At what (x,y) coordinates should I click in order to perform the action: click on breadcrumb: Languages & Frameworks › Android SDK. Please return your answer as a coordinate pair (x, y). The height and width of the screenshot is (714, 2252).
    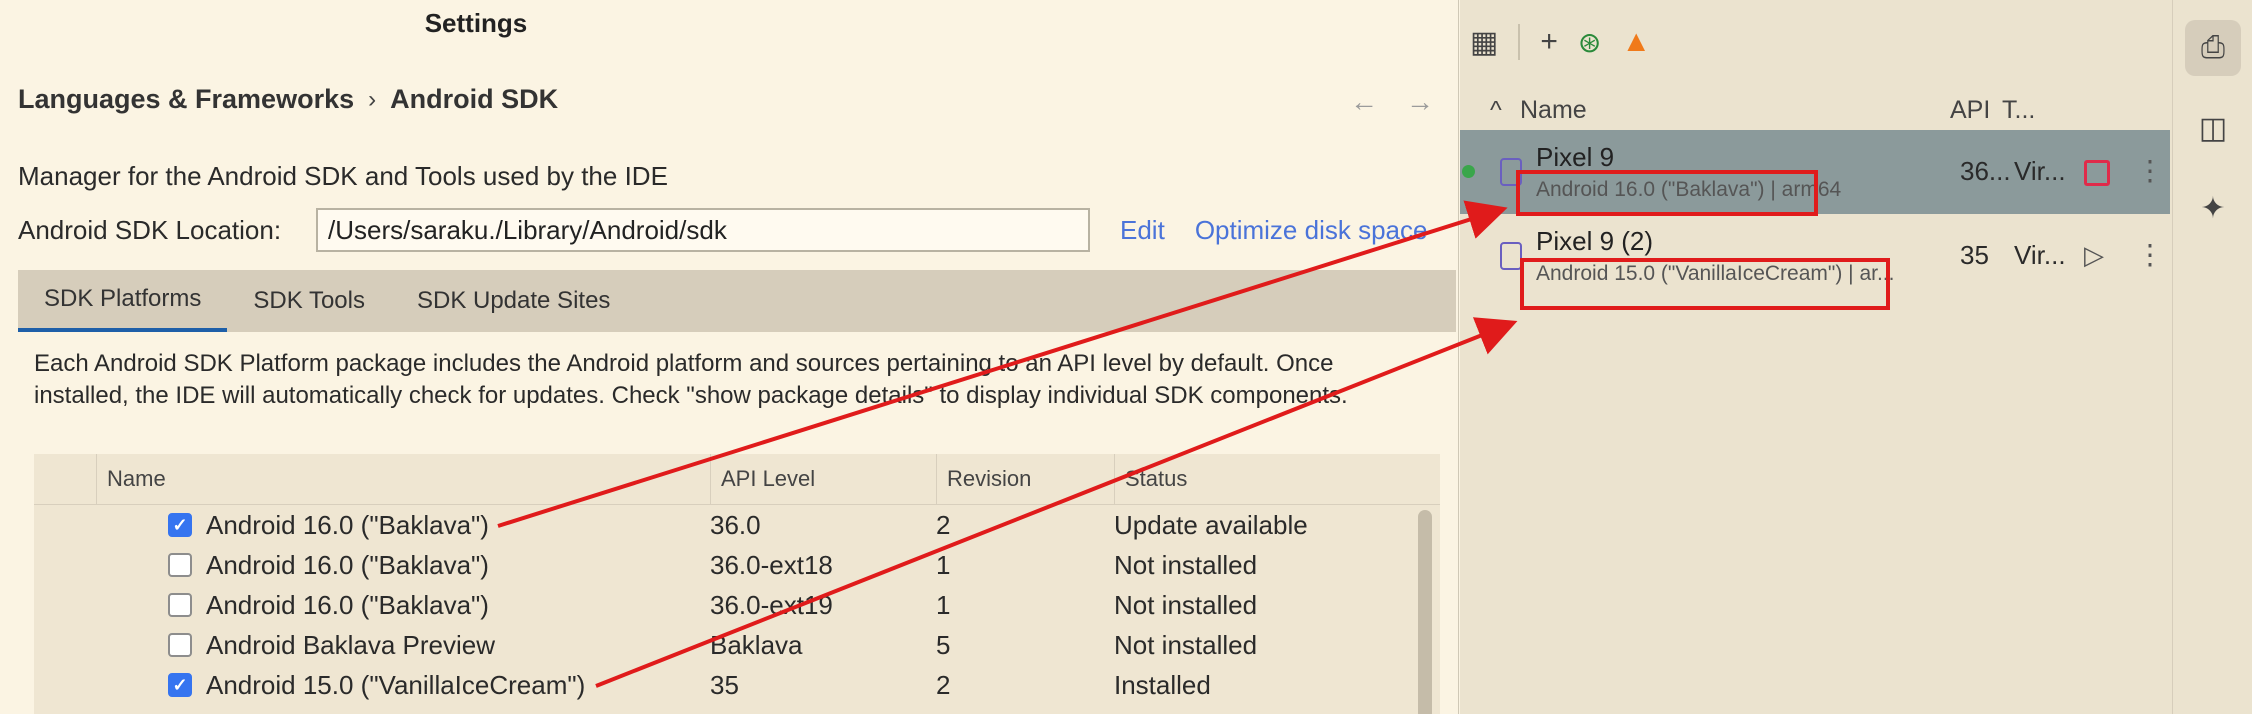
    Looking at the image, I should click on (288, 99).